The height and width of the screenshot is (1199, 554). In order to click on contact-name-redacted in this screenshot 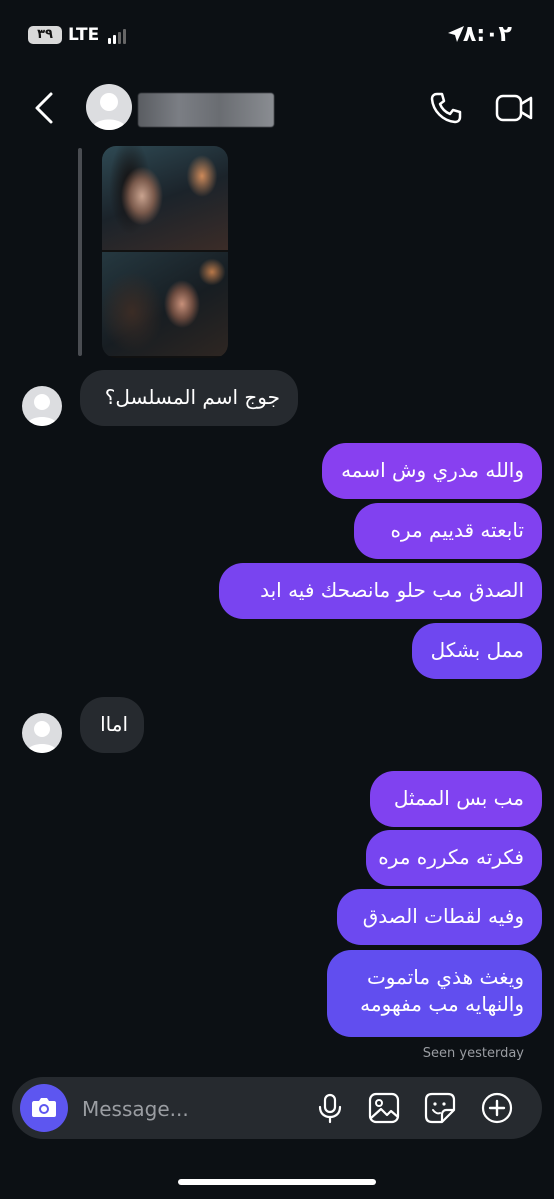, I will do `click(206, 110)`.